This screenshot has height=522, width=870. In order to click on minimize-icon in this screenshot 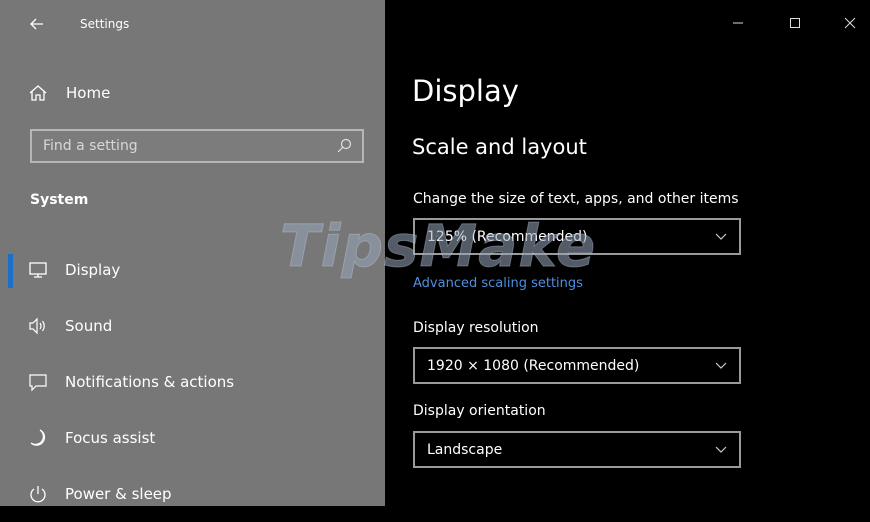, I will do `click(738, 23)`.